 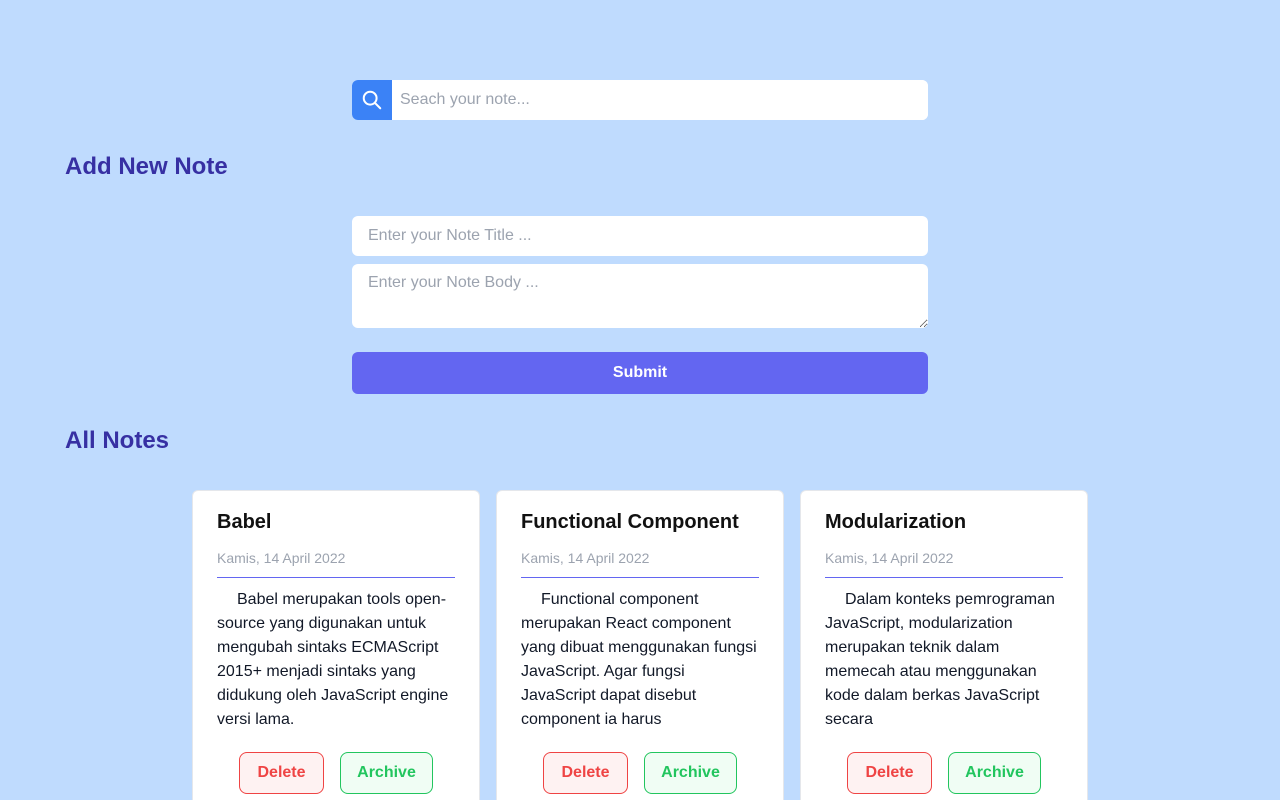 I want to click on all-notes-heading: All Notes, so click(x=117, y=440).